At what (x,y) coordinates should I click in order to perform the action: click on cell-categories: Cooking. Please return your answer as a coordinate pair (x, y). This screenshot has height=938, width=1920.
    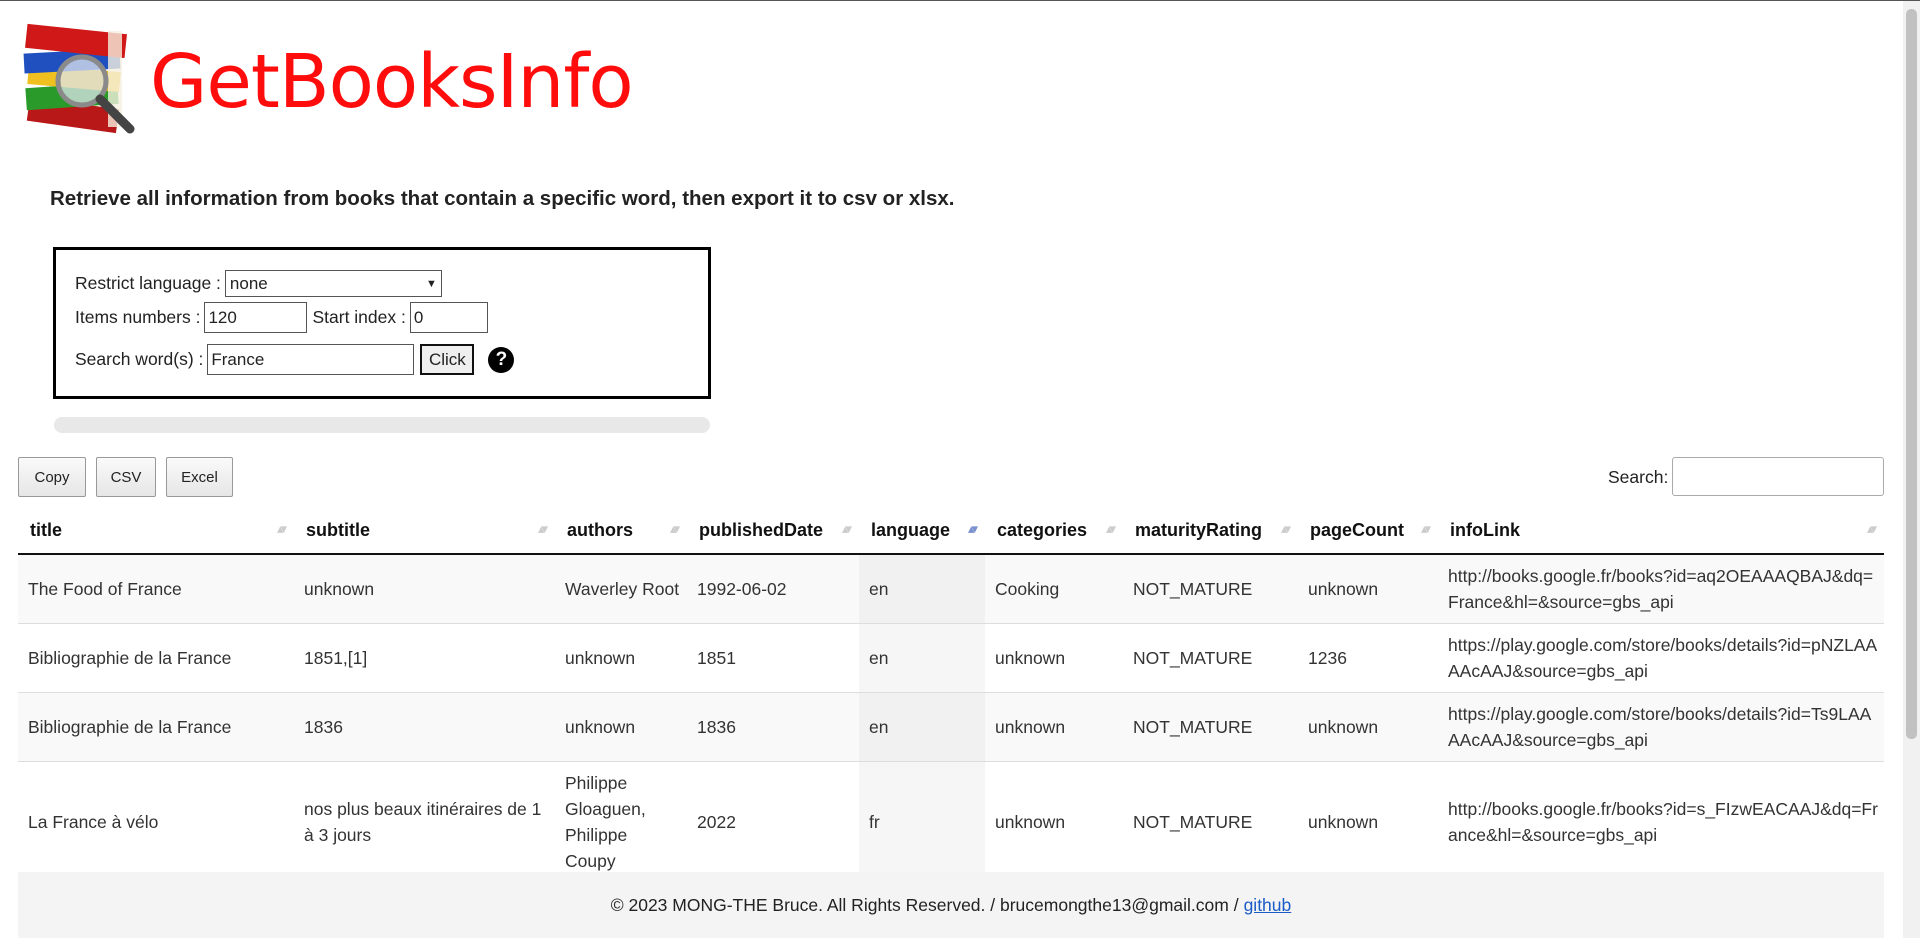
    Looking at the image, I should click on (1054, 589).